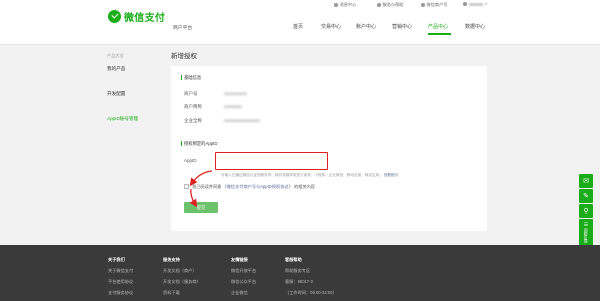 This screenshot has width=600, height=301. I want to click on arrow-to-submit, so click(193, 198).